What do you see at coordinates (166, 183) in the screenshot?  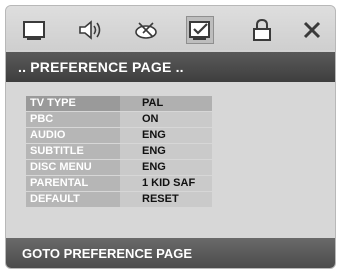 I see `setting-value: 1 KID SAF` at bounding box center [166, 183].